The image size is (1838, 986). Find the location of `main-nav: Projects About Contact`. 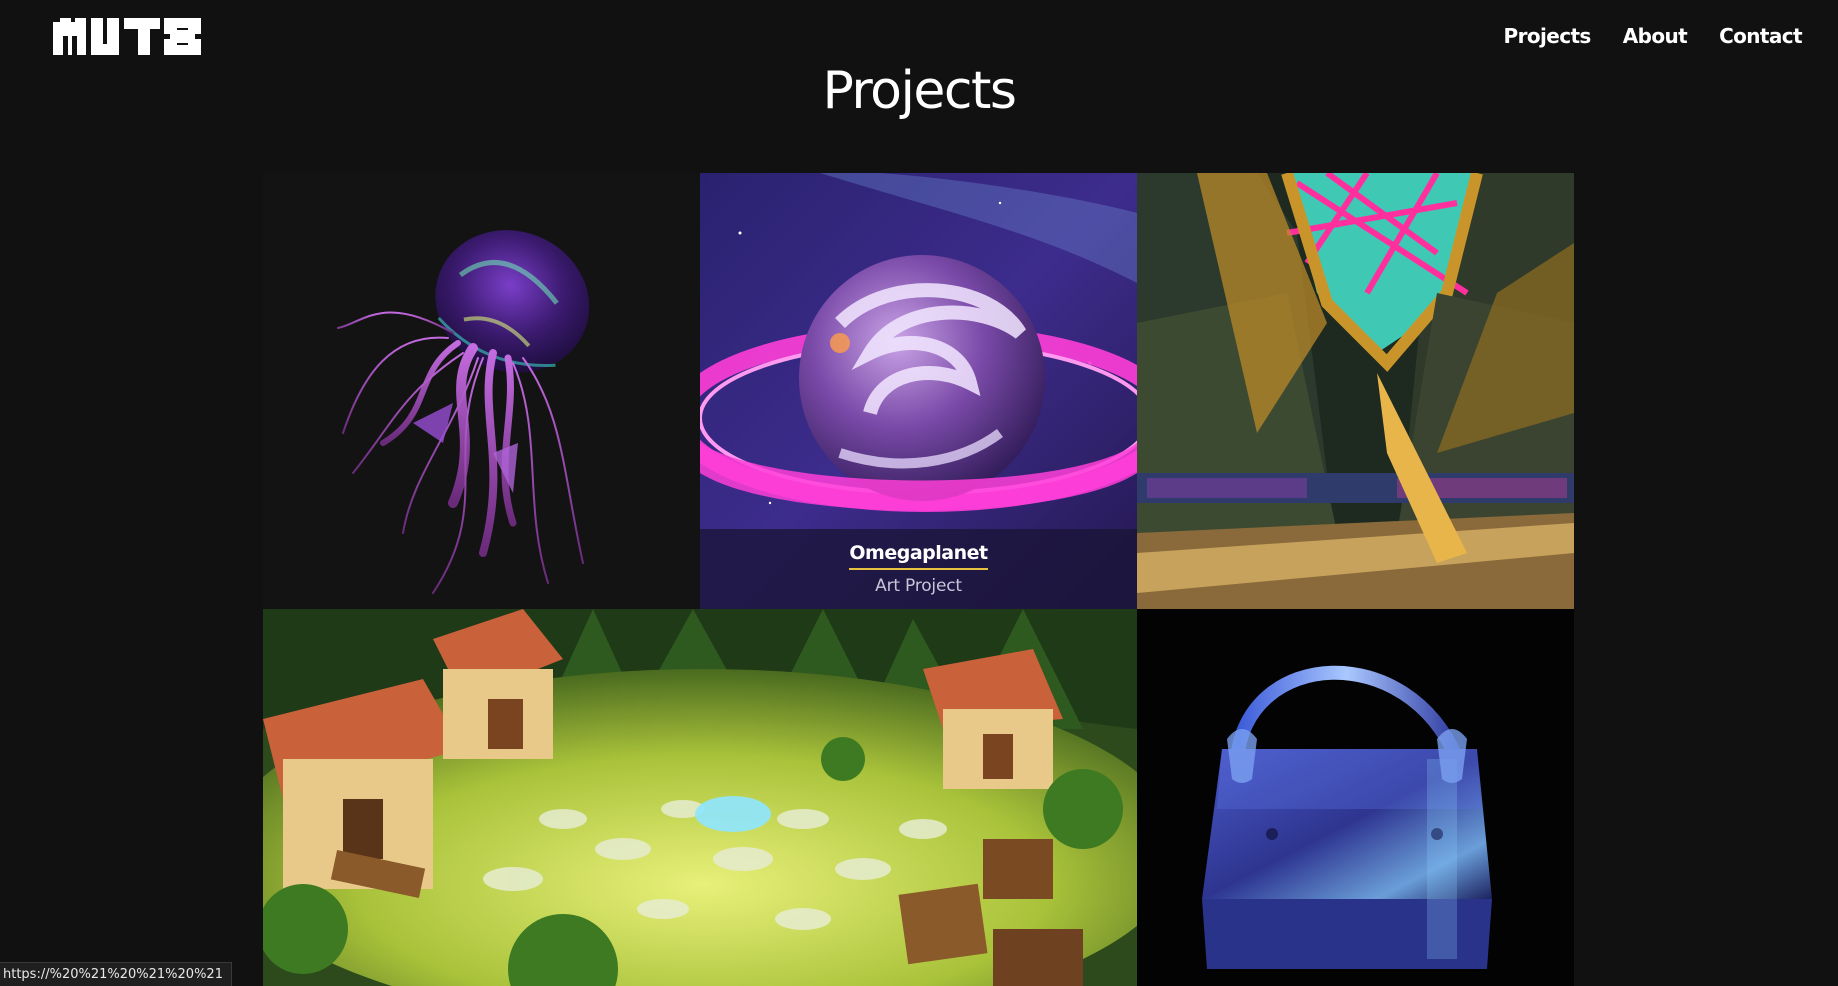

main-nav: Projects About Contact is located at coordinates (1653, 36).